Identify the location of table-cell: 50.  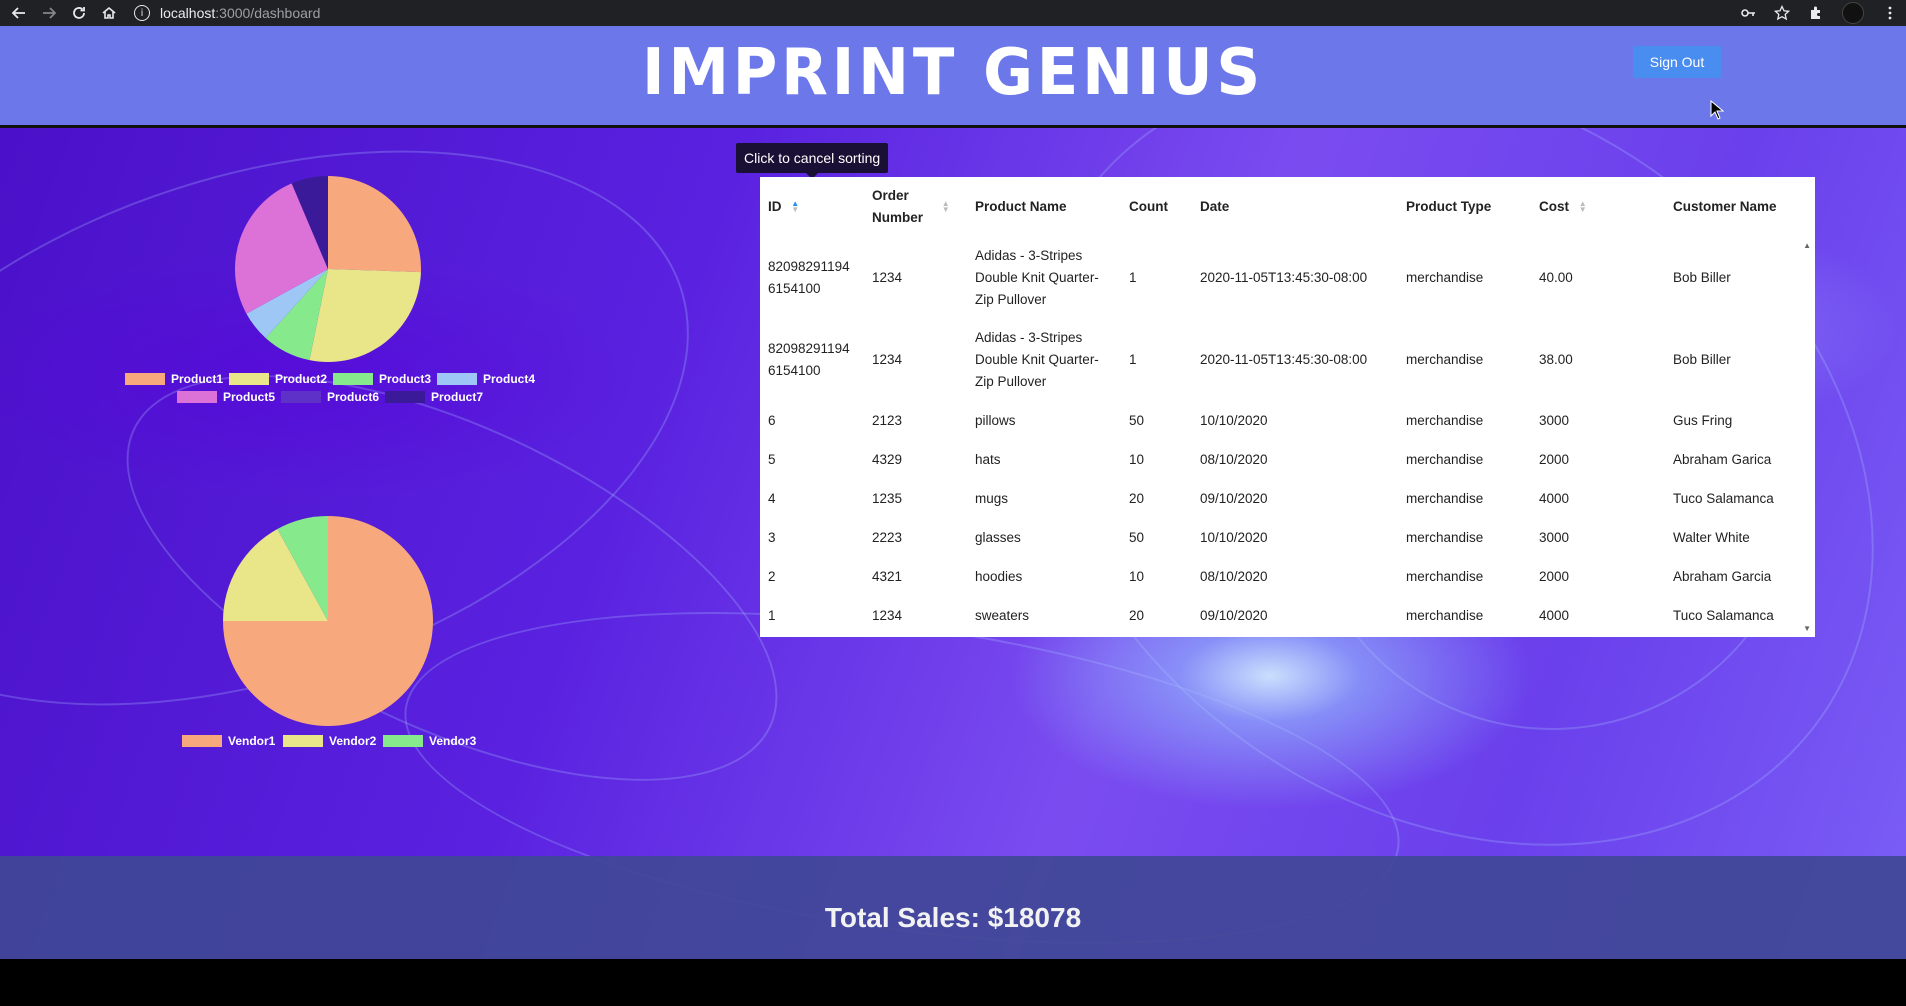
(1137, 537).